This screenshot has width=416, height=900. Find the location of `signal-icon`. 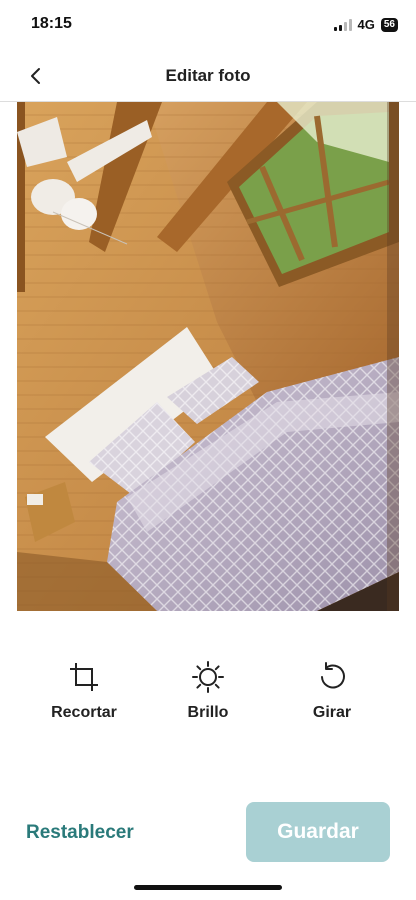

signal-icon is located at coordinates (342, 24).